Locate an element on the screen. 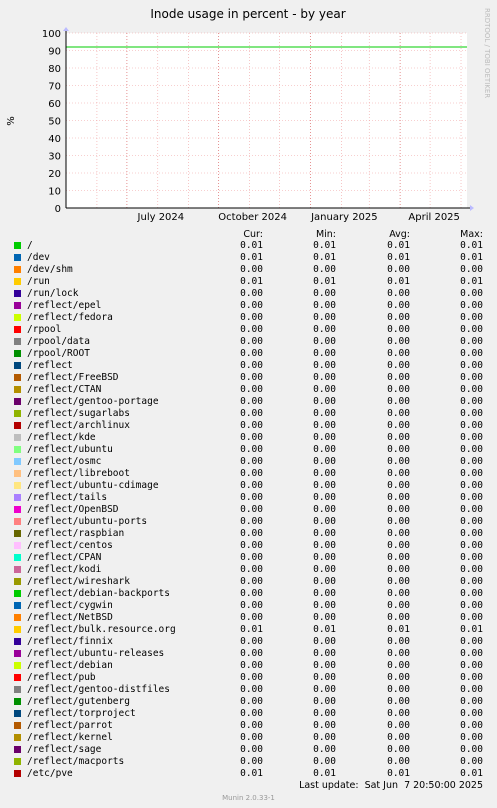  x-tick-label: April 2025 is located at coordinates (433, 217).